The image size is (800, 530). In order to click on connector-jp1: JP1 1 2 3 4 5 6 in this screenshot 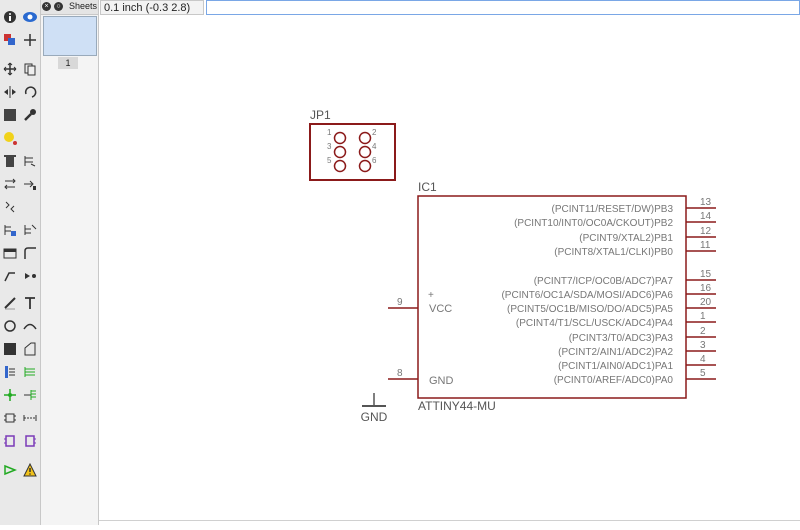, I will do `click(352, 144)`.